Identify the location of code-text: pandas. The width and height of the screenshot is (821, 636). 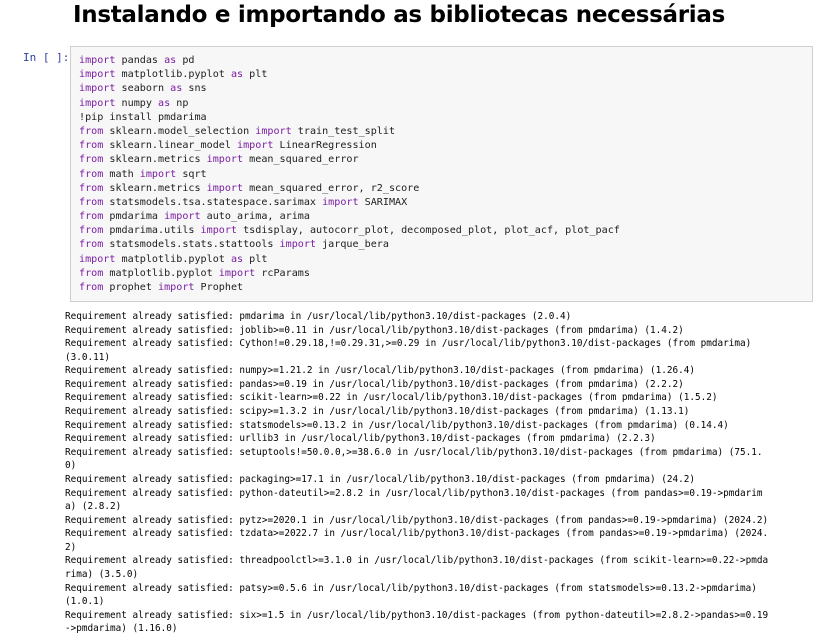
(140, 60).